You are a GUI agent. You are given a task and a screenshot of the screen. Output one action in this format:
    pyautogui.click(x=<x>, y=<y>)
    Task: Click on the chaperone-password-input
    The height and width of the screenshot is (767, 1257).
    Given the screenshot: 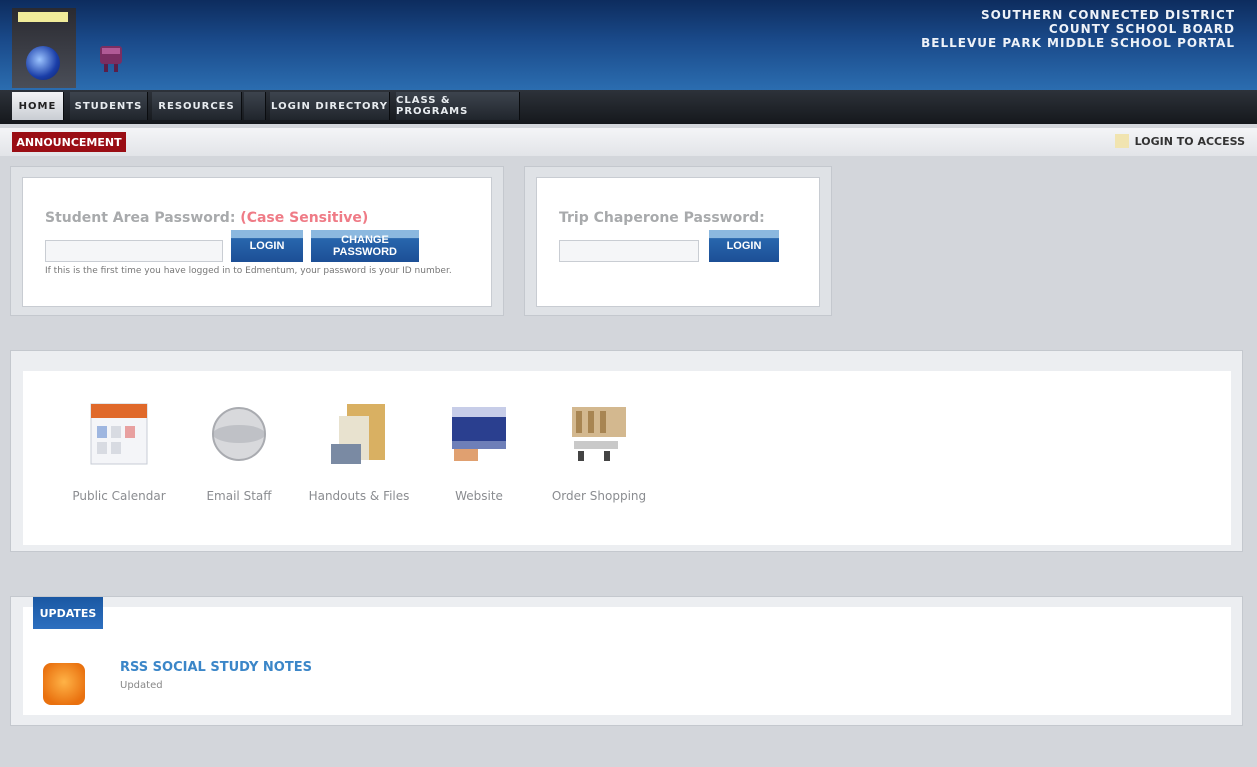 What is the action you would take?
    pyautogui.click(x=629, y=251)
    